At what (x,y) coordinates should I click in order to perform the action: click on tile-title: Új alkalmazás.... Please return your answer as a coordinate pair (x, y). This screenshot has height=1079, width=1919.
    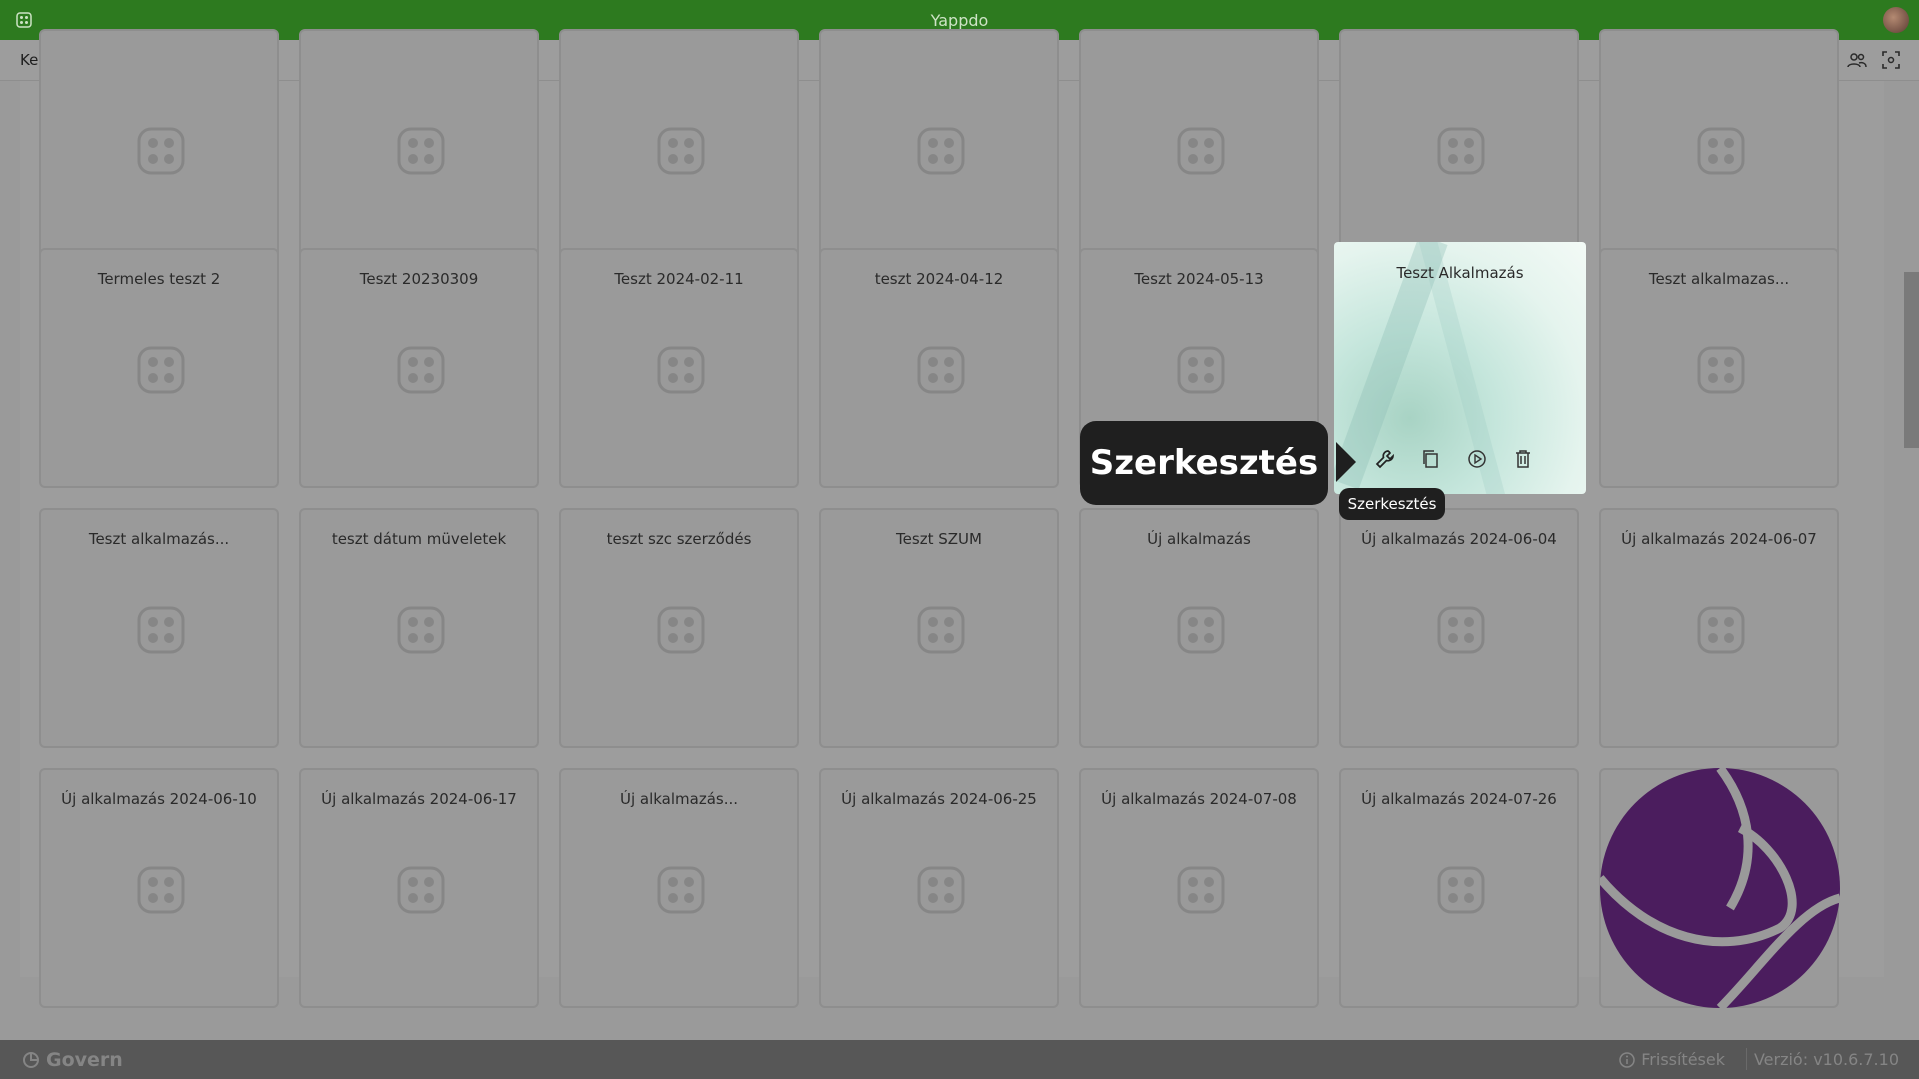
    Looking at the image, I should click on (679, 799).